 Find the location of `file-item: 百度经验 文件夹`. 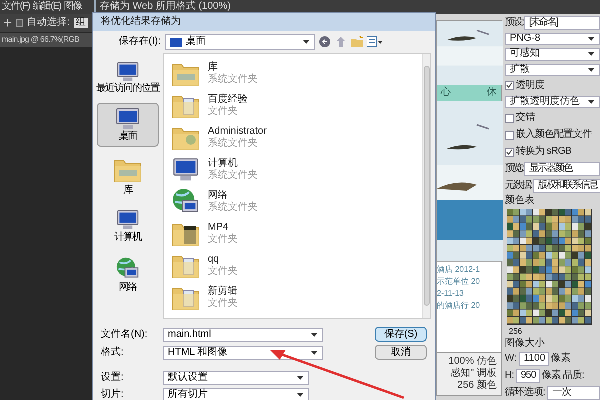

file-item: 百度经验 文件夹 is located at coordinates (293, 106).